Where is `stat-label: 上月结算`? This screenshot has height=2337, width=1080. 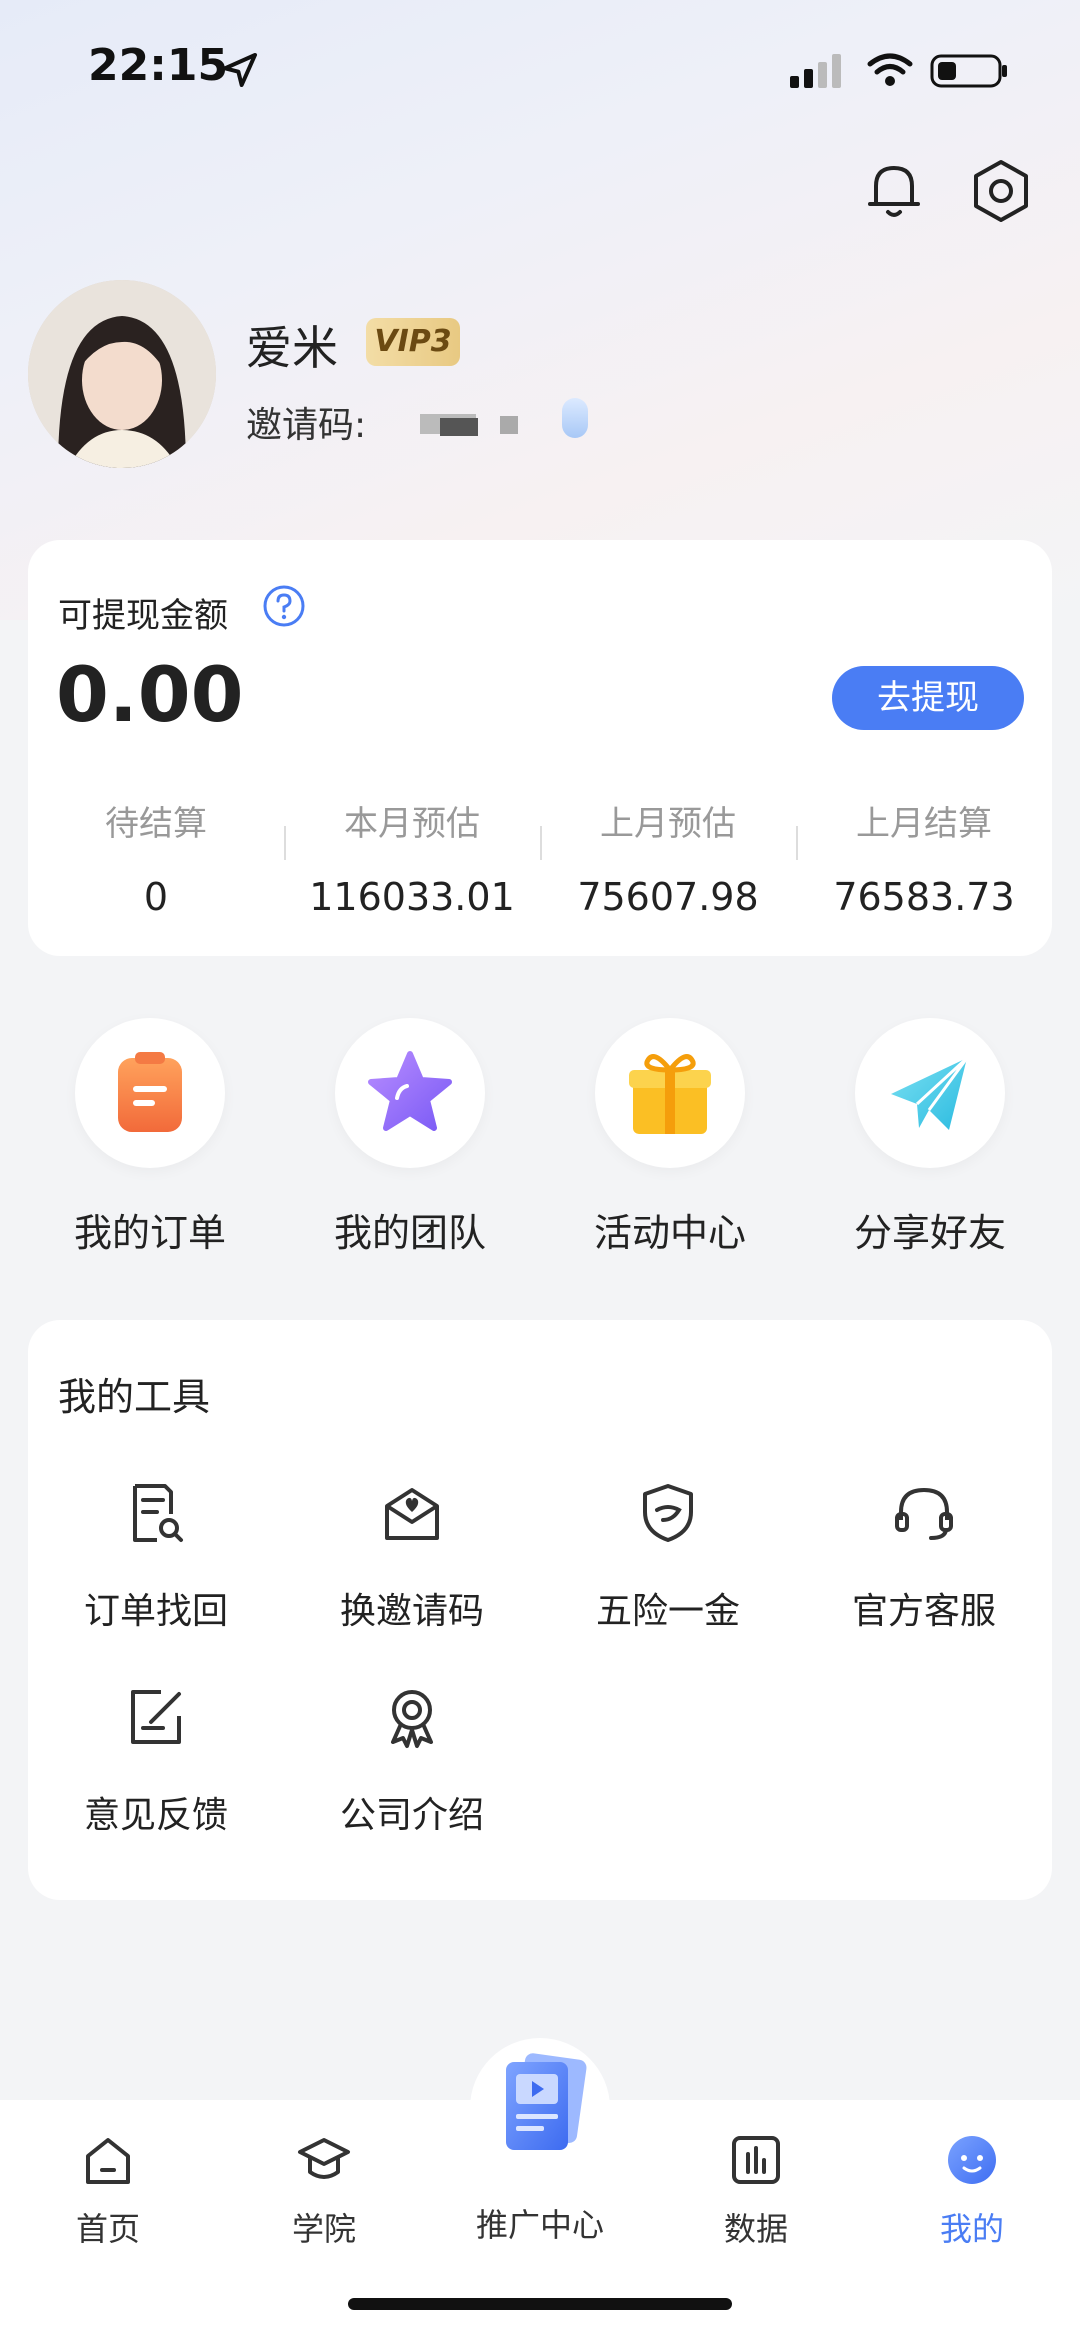
stat-label: 上月结算 is located at coordinates (924, 824).